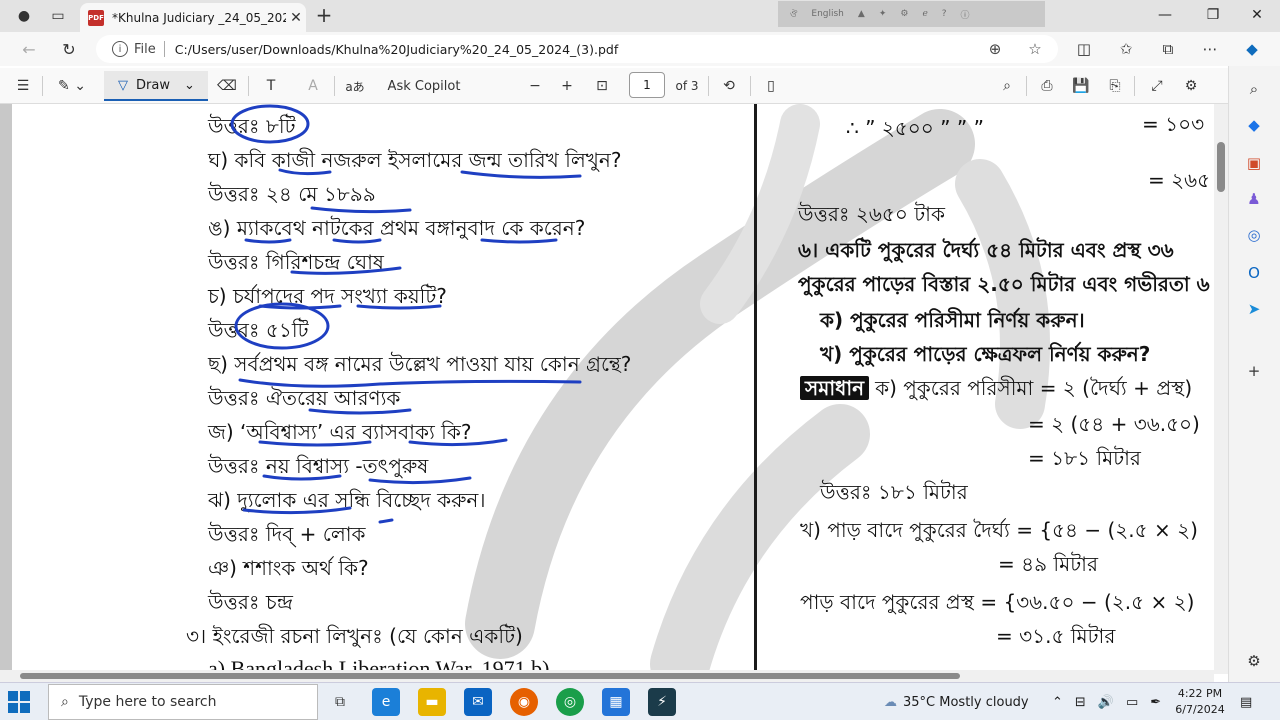  Describe the element at coordinates (1254, 199) in the screenshot. I see `games-icon: ♟` at that location.